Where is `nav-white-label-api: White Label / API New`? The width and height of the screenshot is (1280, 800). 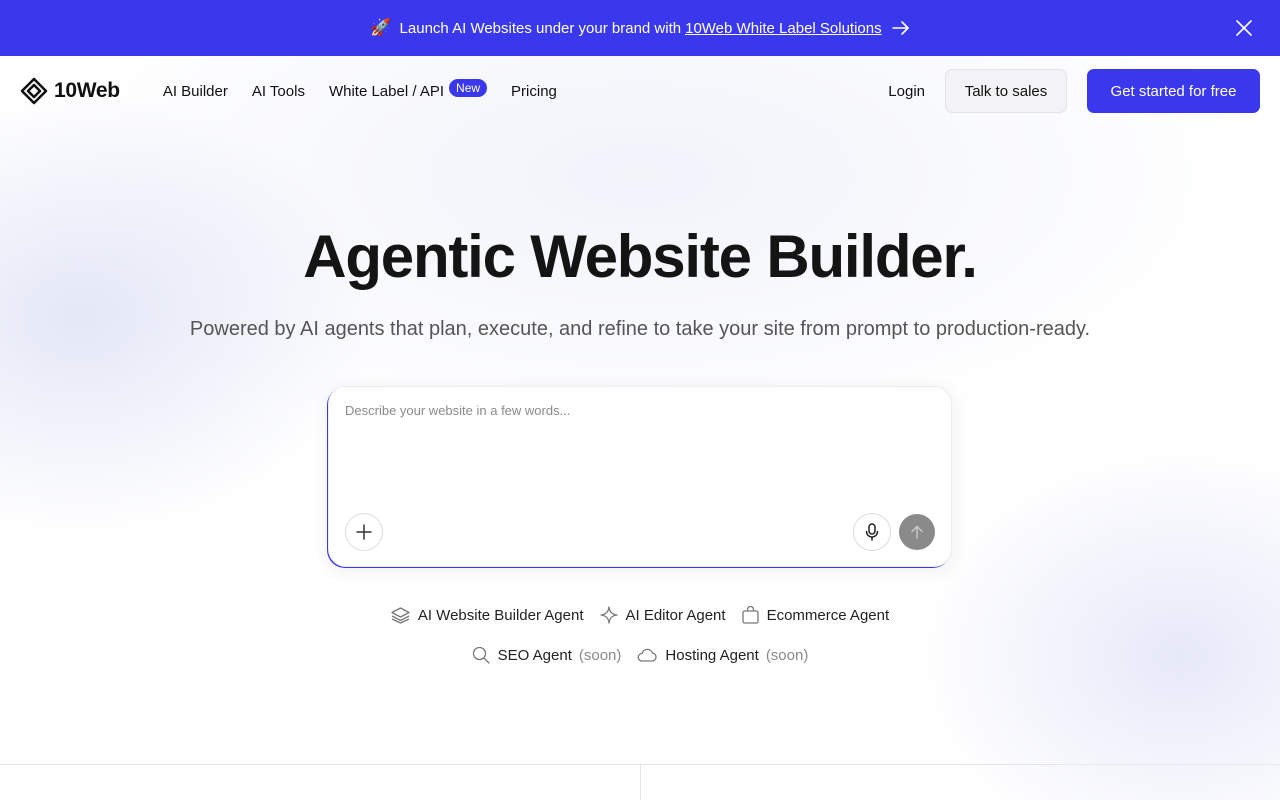
nav-white-label-api: White Label / API New is located at coordinates (408, 89).